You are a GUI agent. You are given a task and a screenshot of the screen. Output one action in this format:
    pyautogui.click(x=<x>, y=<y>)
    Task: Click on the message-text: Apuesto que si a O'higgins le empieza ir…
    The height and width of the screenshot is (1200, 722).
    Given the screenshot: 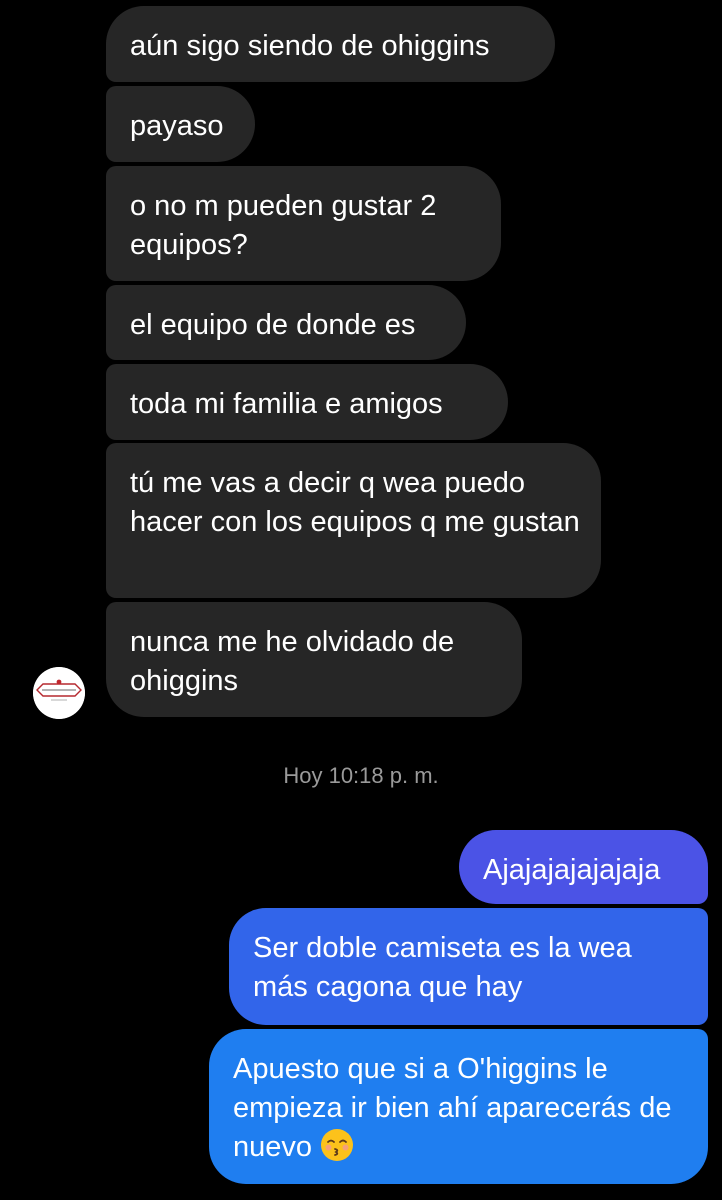 What is the action you would take?
    pyautogui.click(x=463, y=1108)
    